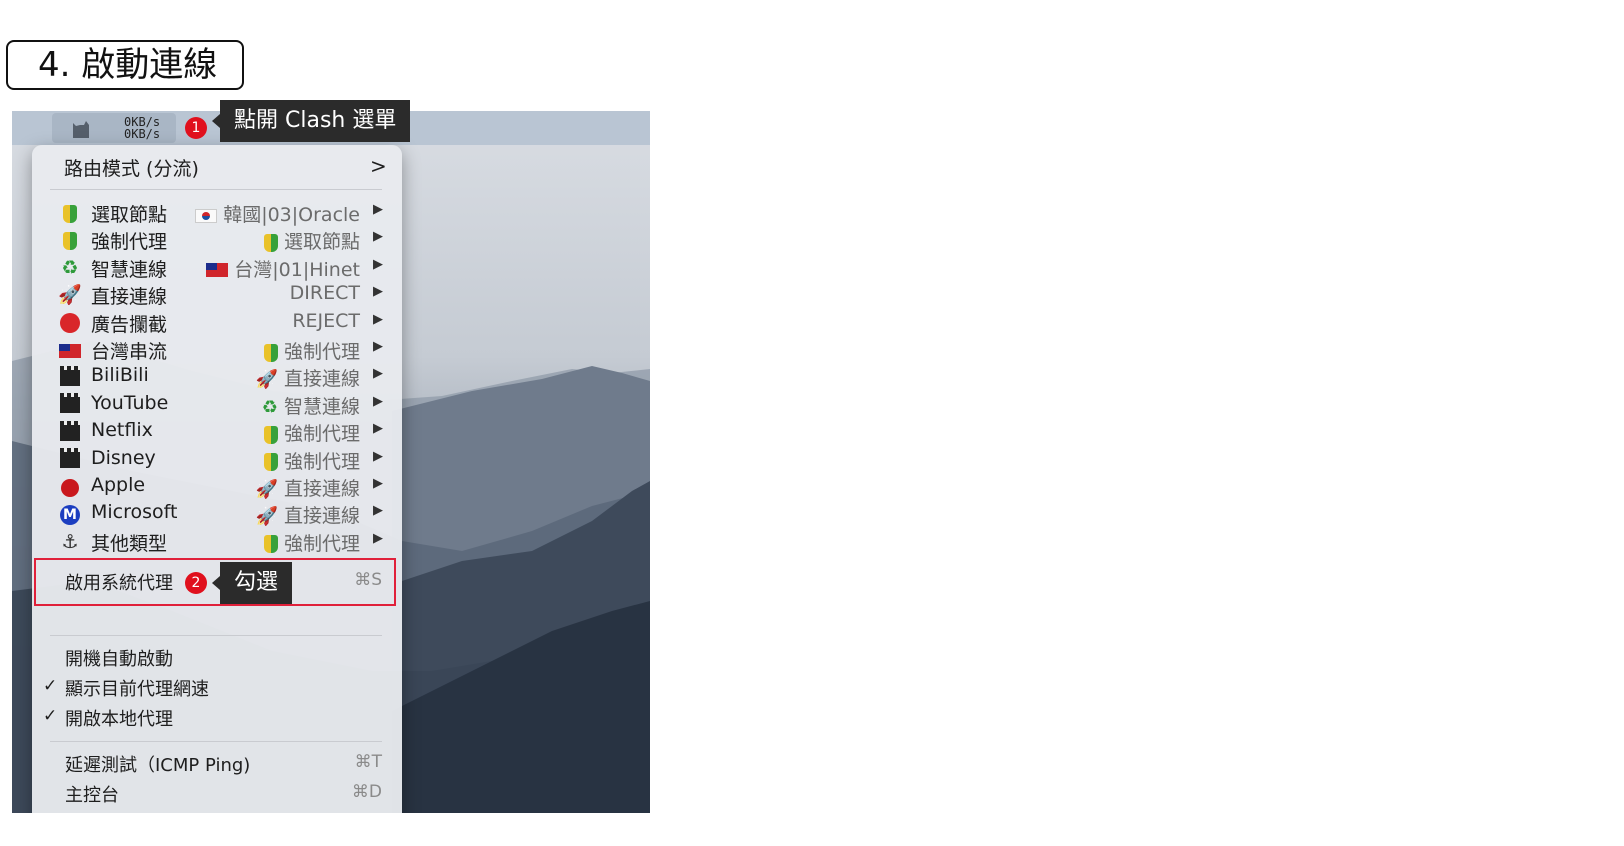 This screenshot has height=846, width=1624. What do you see at coordinates (131, 169) in the screenshot?
I see `routing-mode-label: 路由模式 (分流)` at bounding box center [131, 169].